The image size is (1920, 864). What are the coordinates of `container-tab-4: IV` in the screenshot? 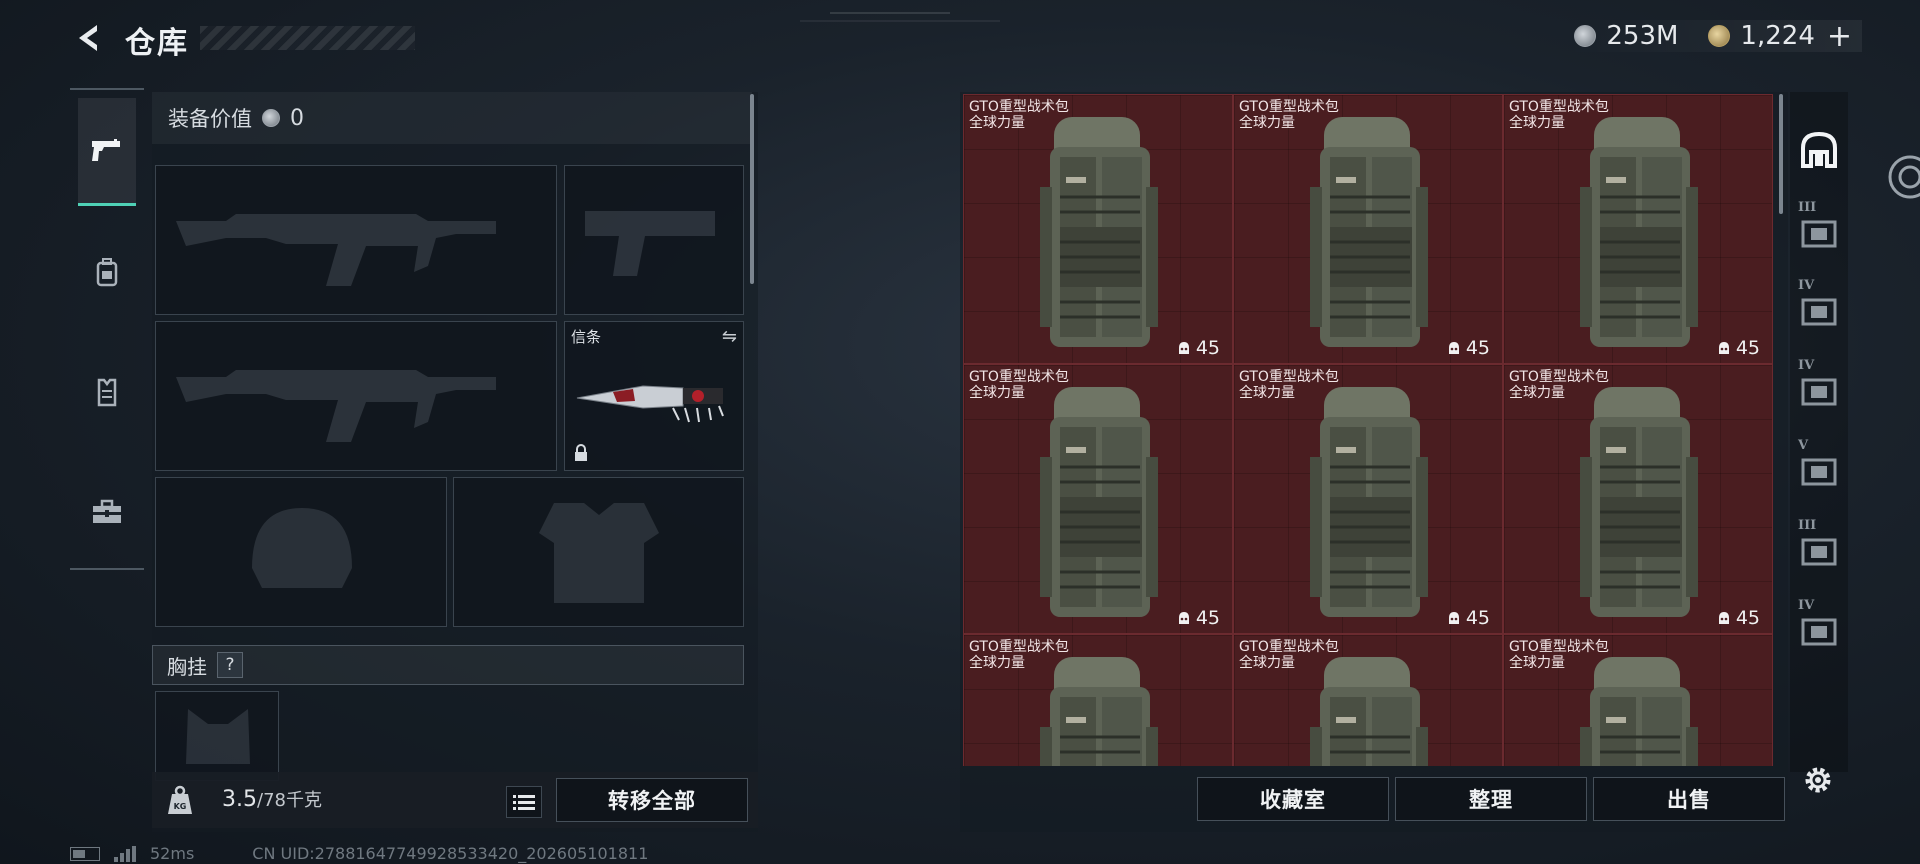 It's located at (1819, 390).